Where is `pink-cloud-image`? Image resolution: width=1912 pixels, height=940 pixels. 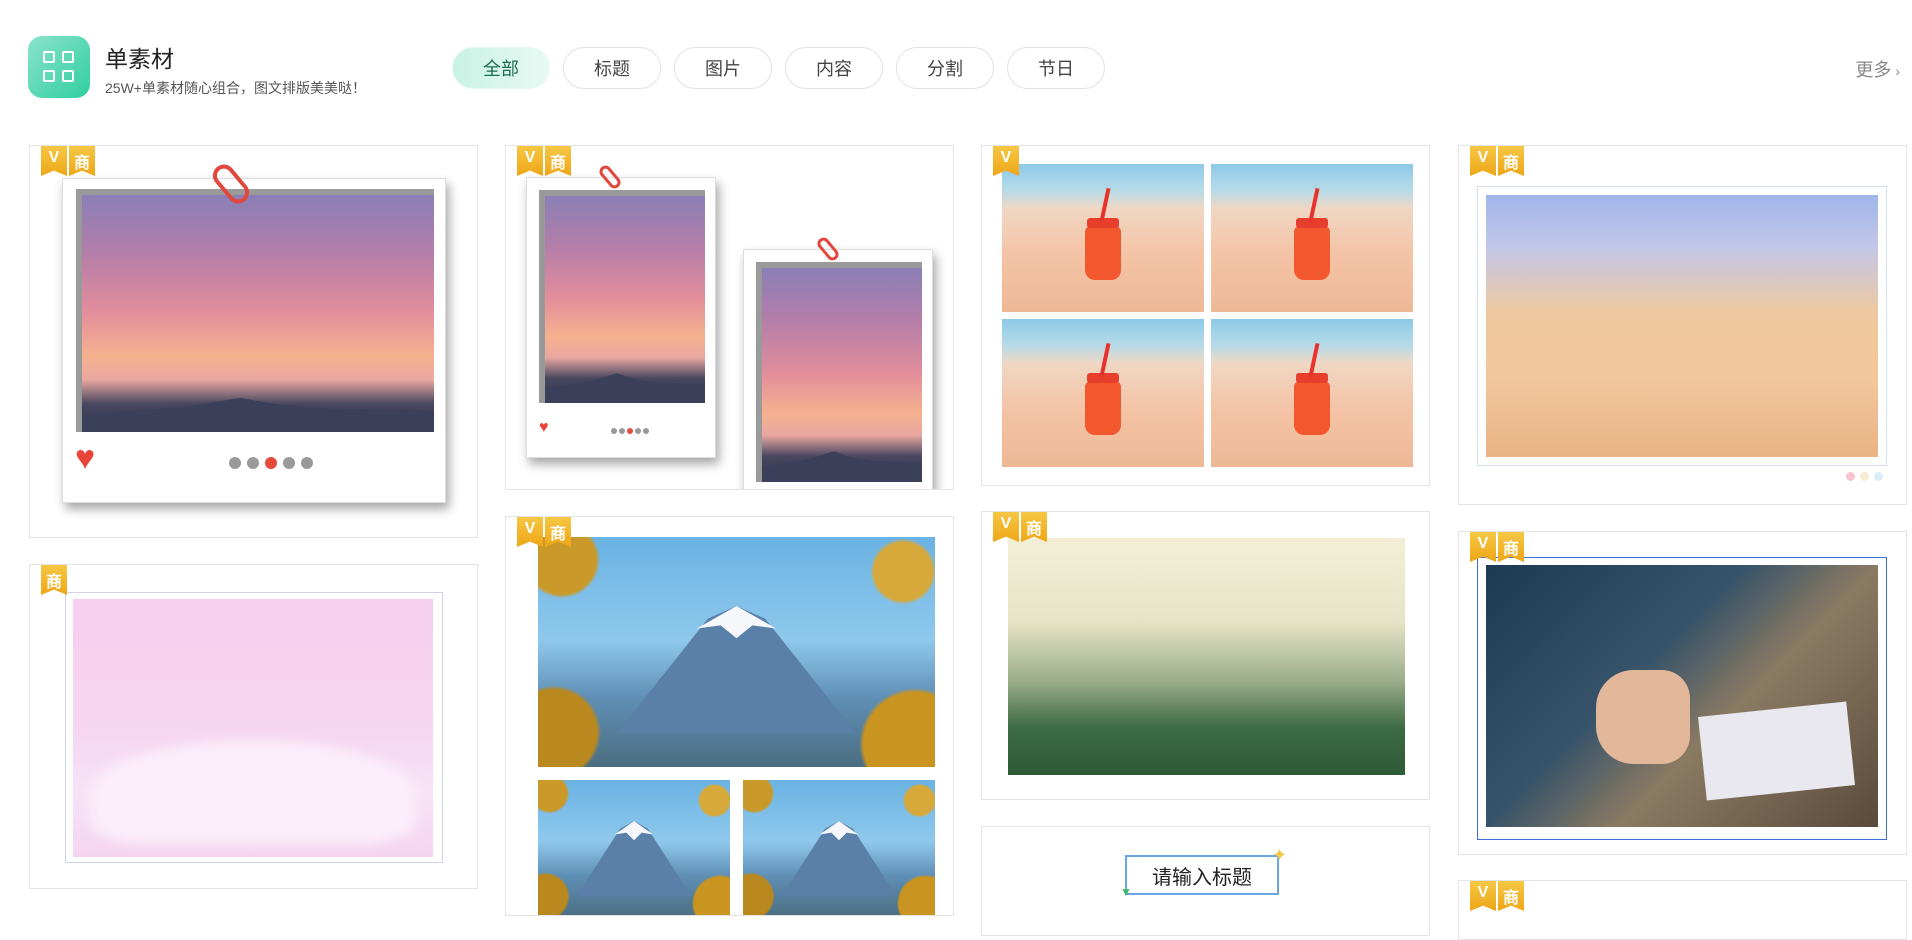
pink-cloud-image is located at coordinates (253, 728).